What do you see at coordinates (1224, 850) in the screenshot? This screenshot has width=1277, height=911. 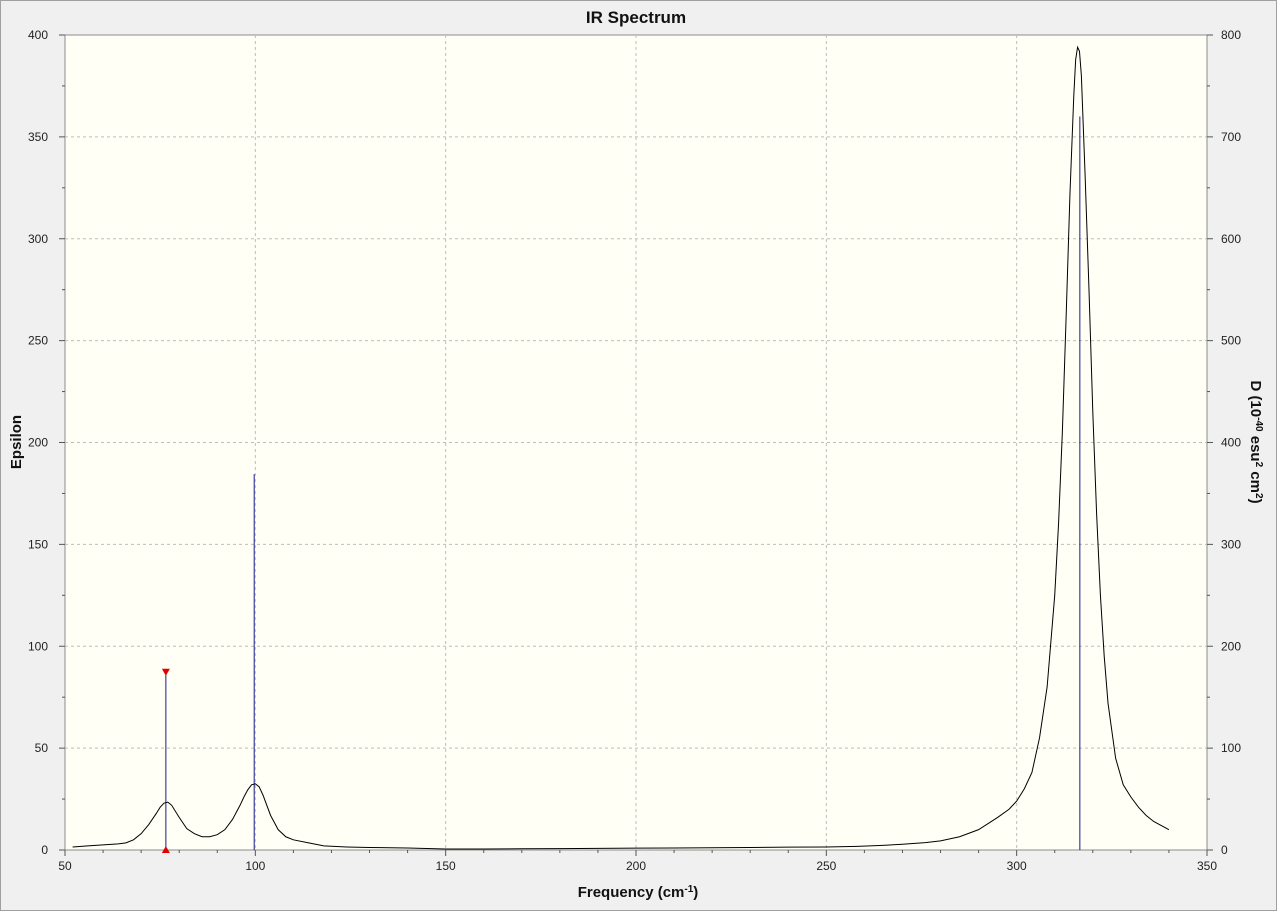 I see `y-right-tick-label: 0` at bounding box center [1224, 850].